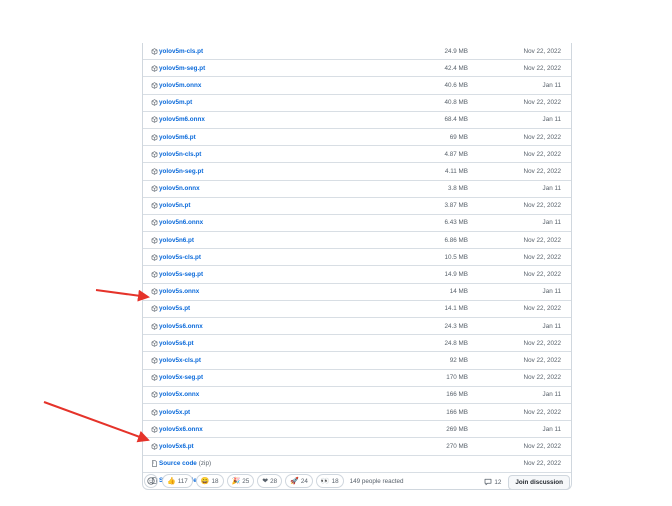 Image resolution: width=672 pixels, height=506 pixels. Describe the element at coordinates (96, 422) in the screenshot. I see `arrow-to-source-code` at that location.